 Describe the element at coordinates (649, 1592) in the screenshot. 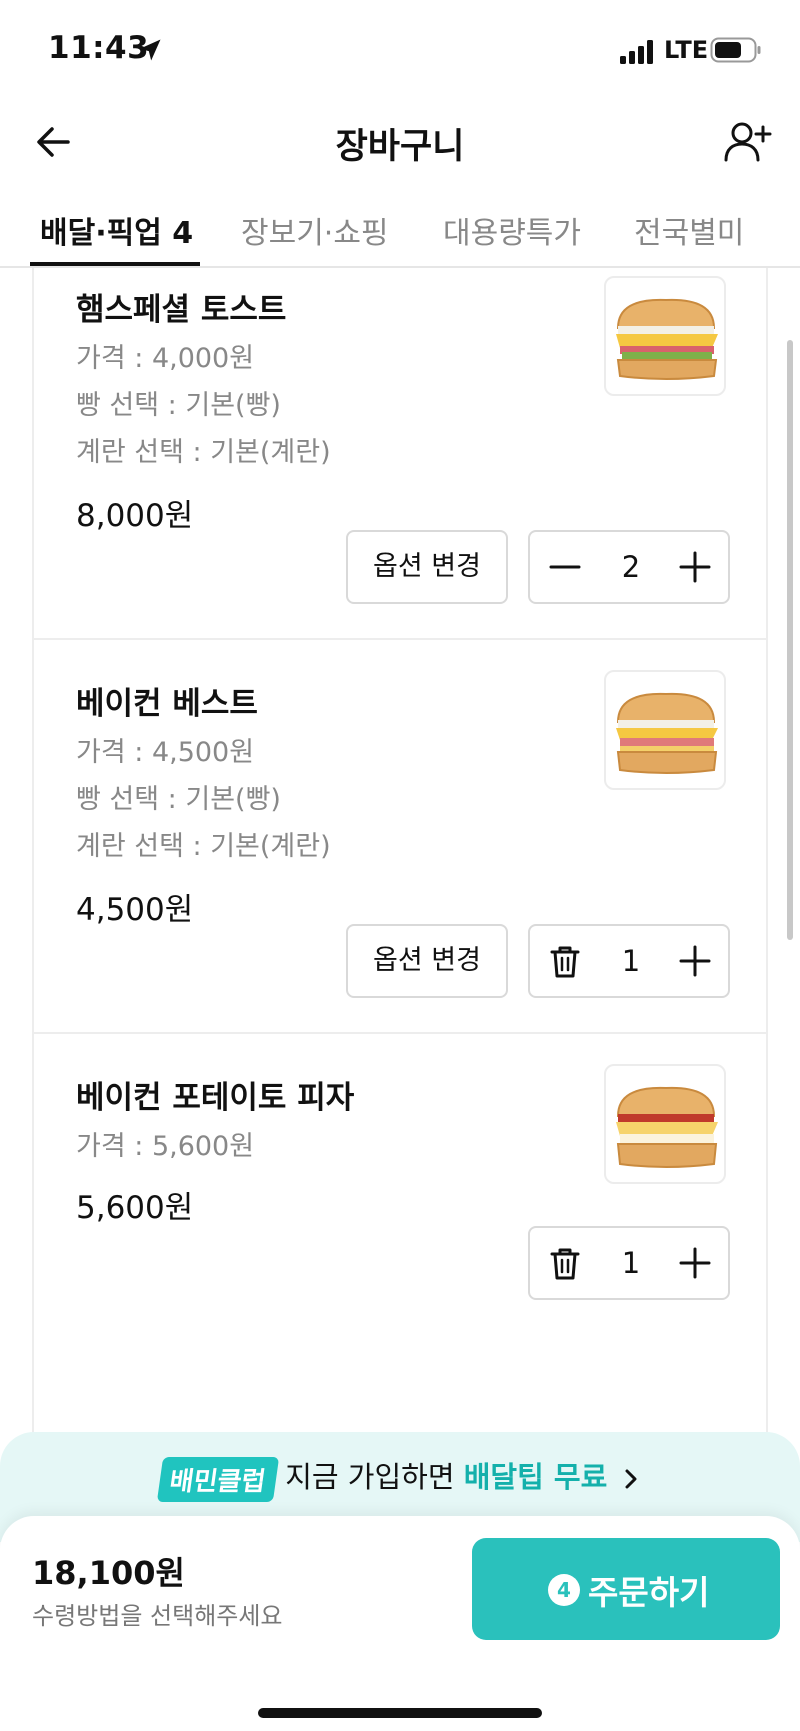

I see `order-button-label: 주문하기` at that location.